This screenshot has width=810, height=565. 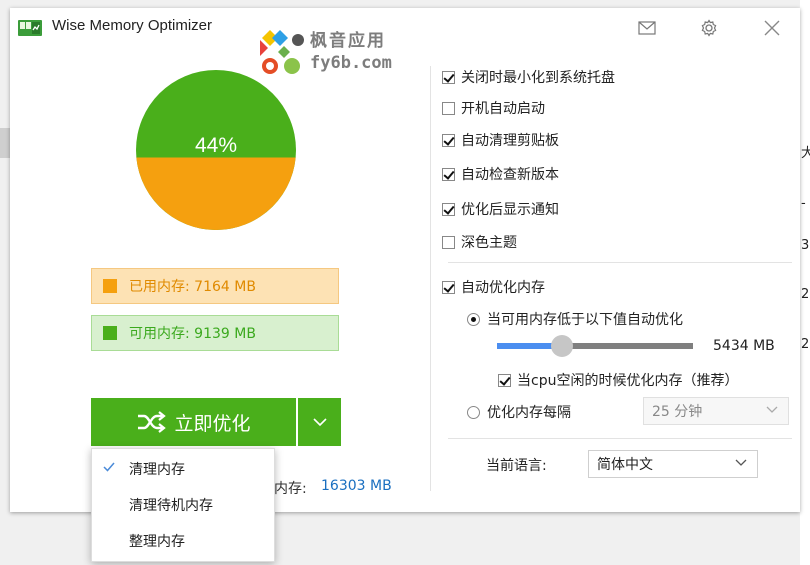 What do you see at coordinates (5, 143) in the screenshot?
I see `background-window-left` at bounding box center [5, 143].